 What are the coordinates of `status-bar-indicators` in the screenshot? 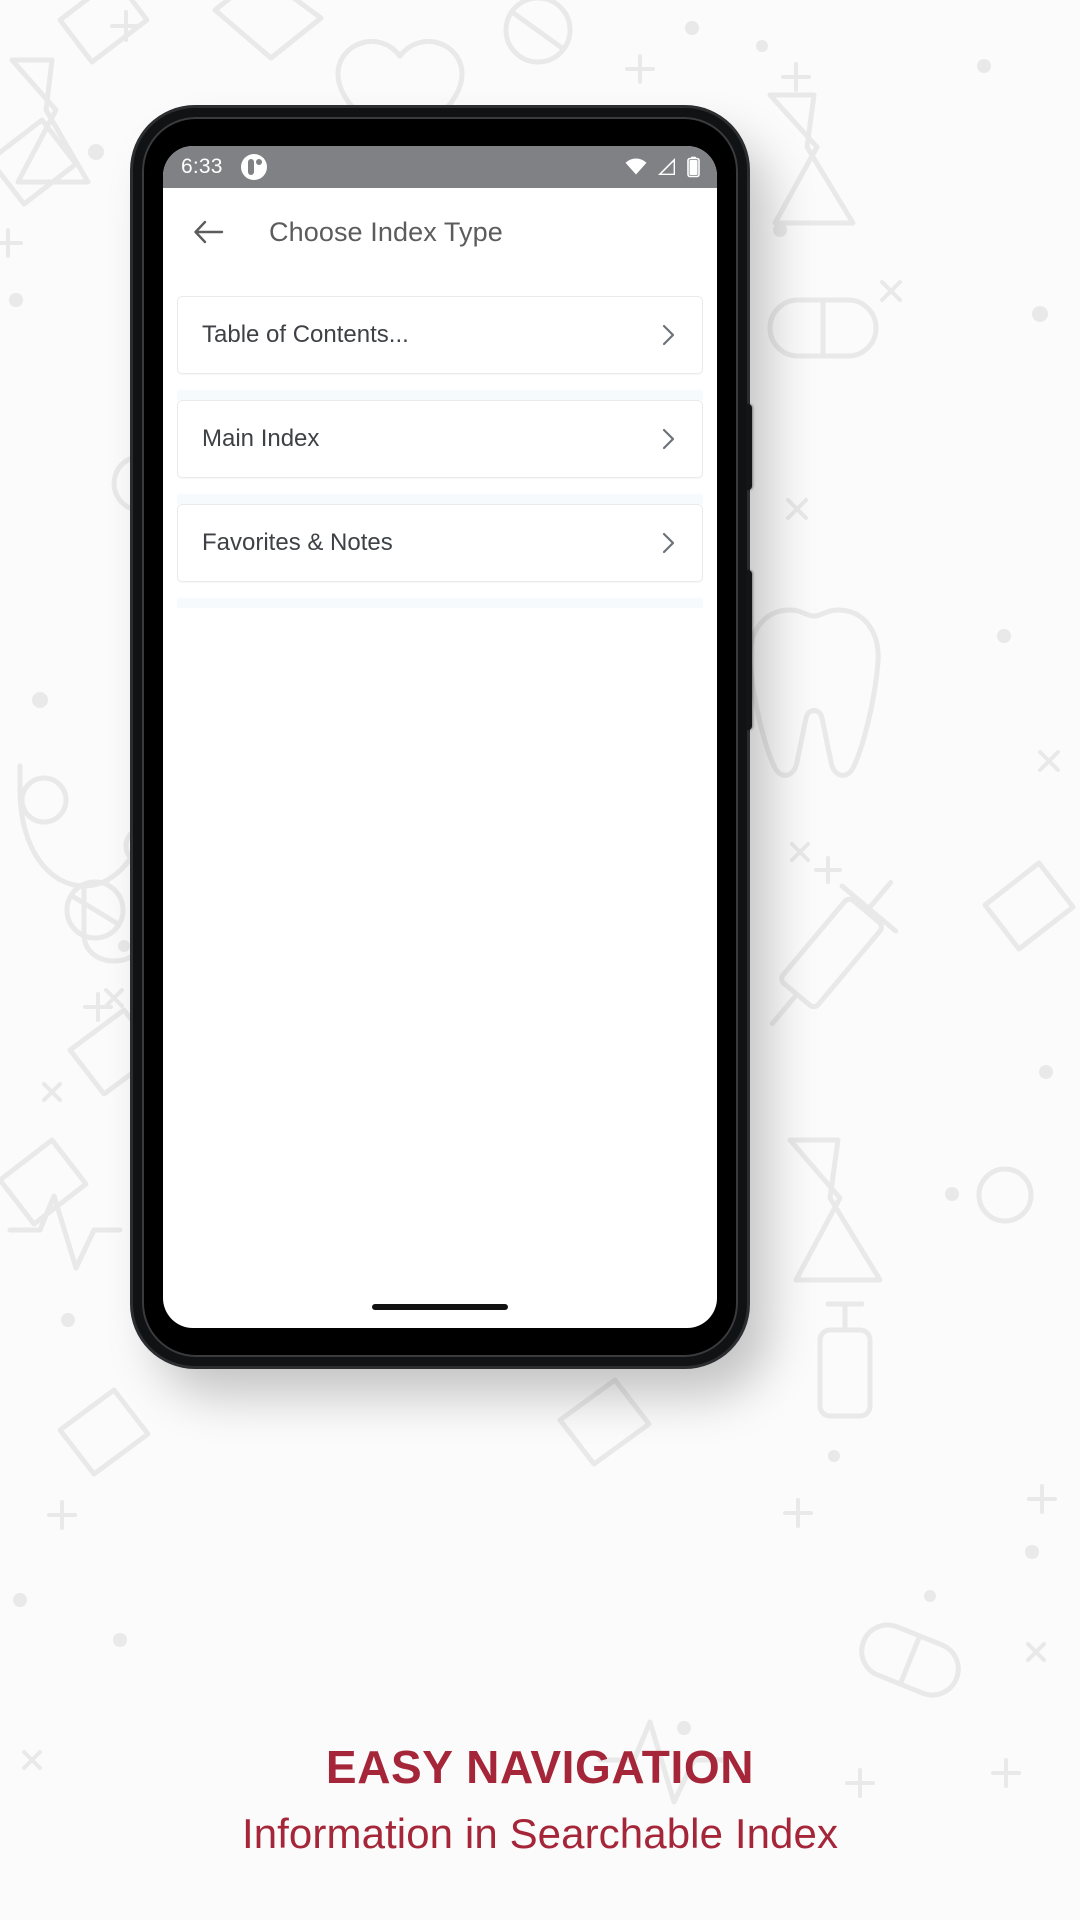 It's located at (662, 167).